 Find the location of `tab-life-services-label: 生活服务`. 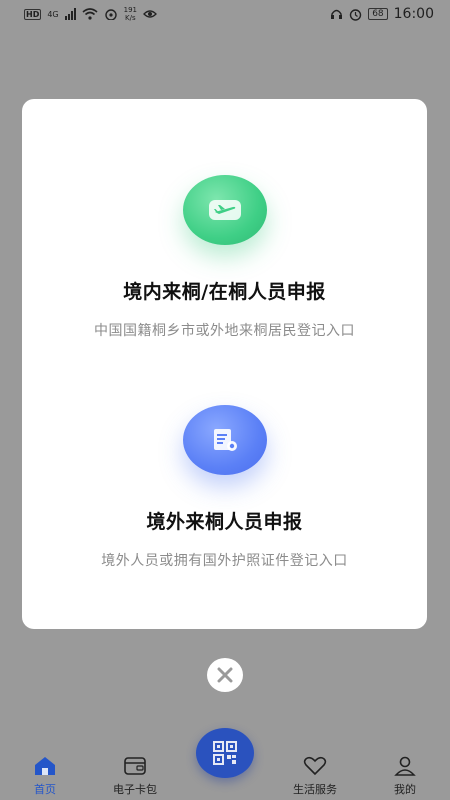

tab-life-services-label: 生活服务 is located at coordinates (315, 789).